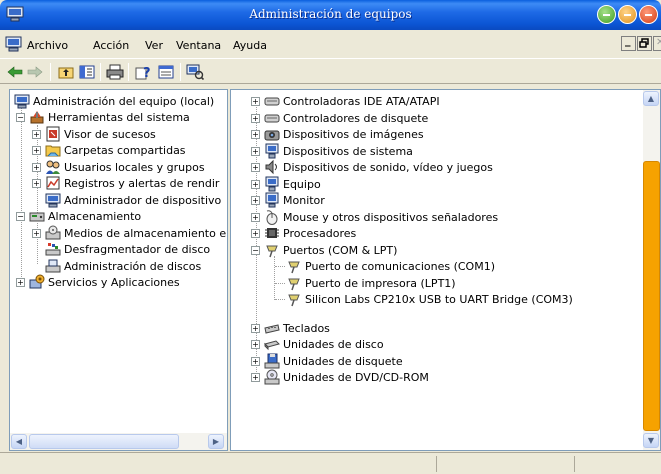  What do you see at coordinates (35, 72) in the screenshot?
I see `forward-button` at bounding box center [35, 72].